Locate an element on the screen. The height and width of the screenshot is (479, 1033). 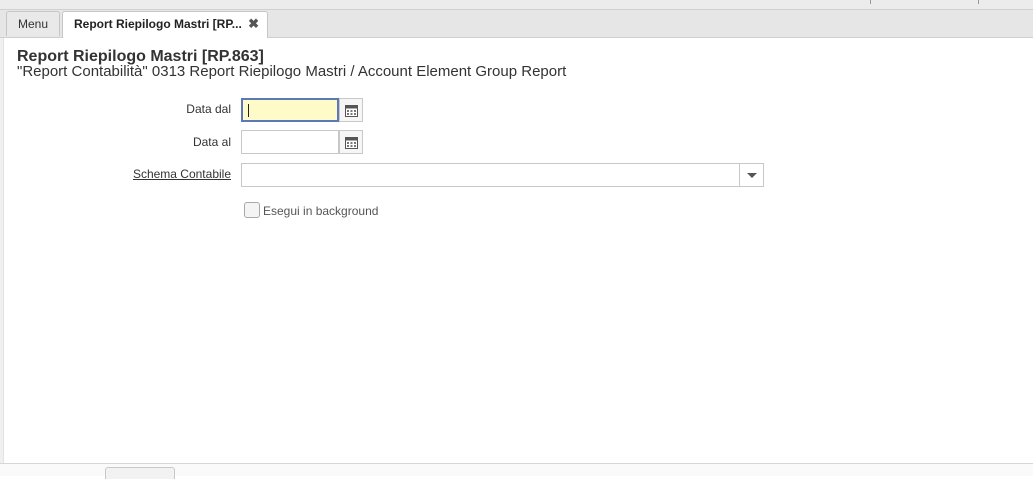
date-from-label: Data dal is located at coordinates (208, 109).